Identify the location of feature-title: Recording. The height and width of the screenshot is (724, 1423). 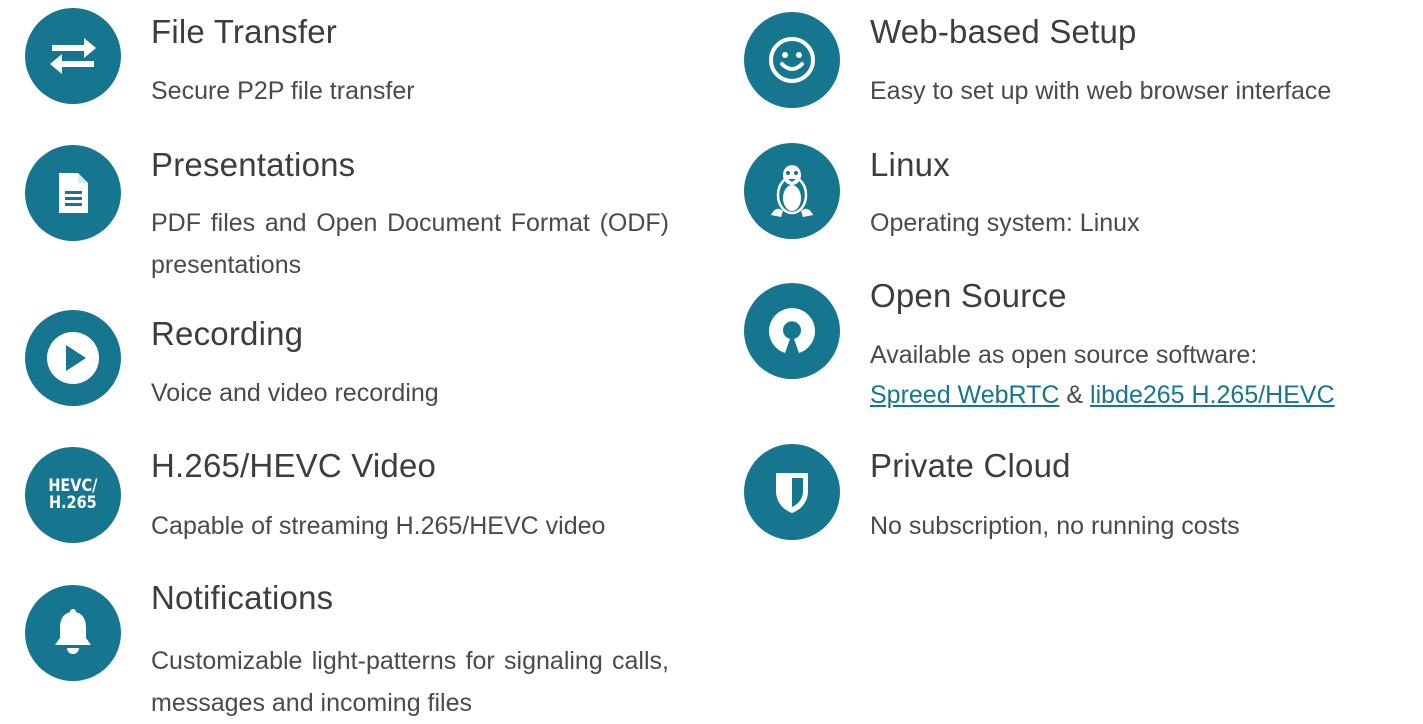
(227, 333).